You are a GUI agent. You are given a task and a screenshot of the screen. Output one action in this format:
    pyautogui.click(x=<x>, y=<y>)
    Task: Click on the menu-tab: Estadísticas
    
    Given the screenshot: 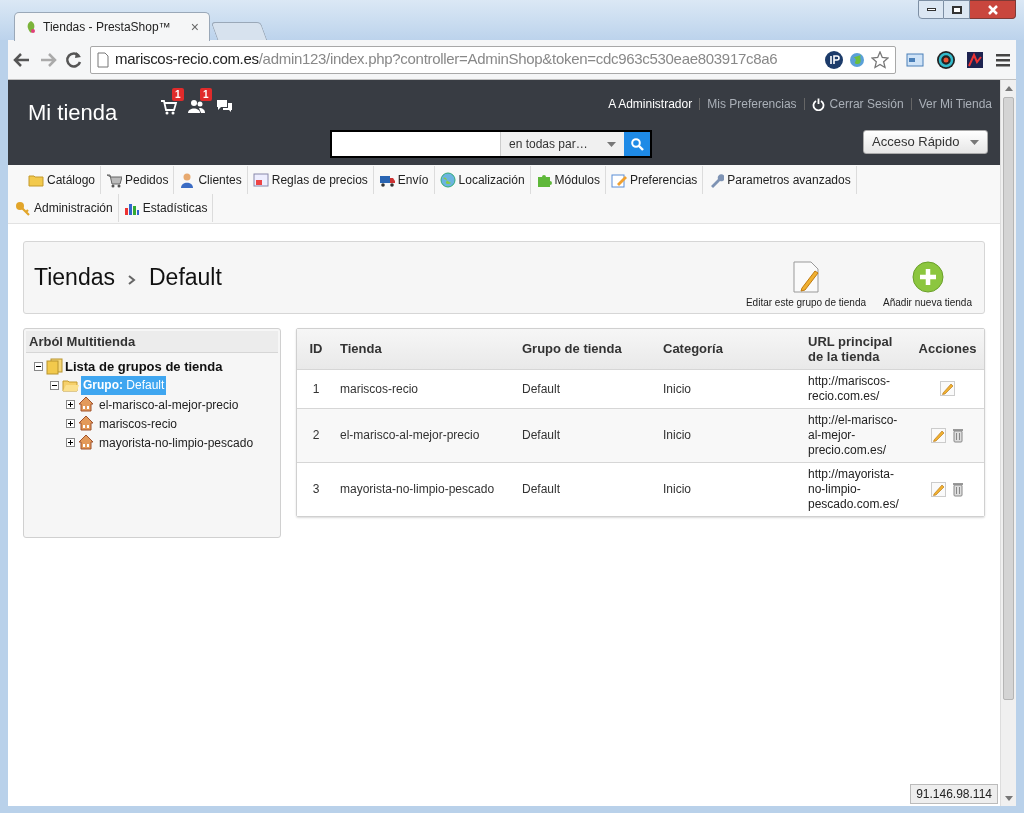 What is the action you would take?
    pyautogui.click(x=166, y=208)
    